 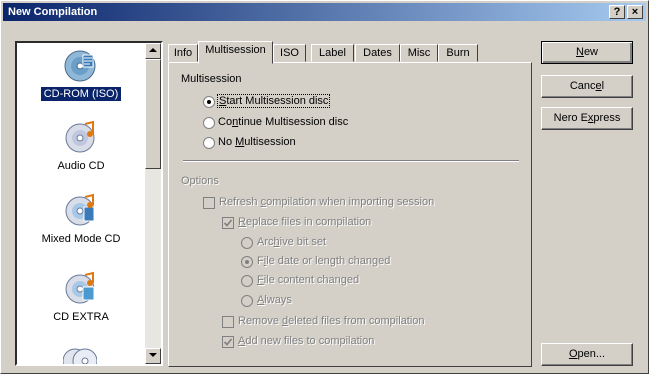 I want to click on list-item-label: Audio CD, so click(x=81, y=166).